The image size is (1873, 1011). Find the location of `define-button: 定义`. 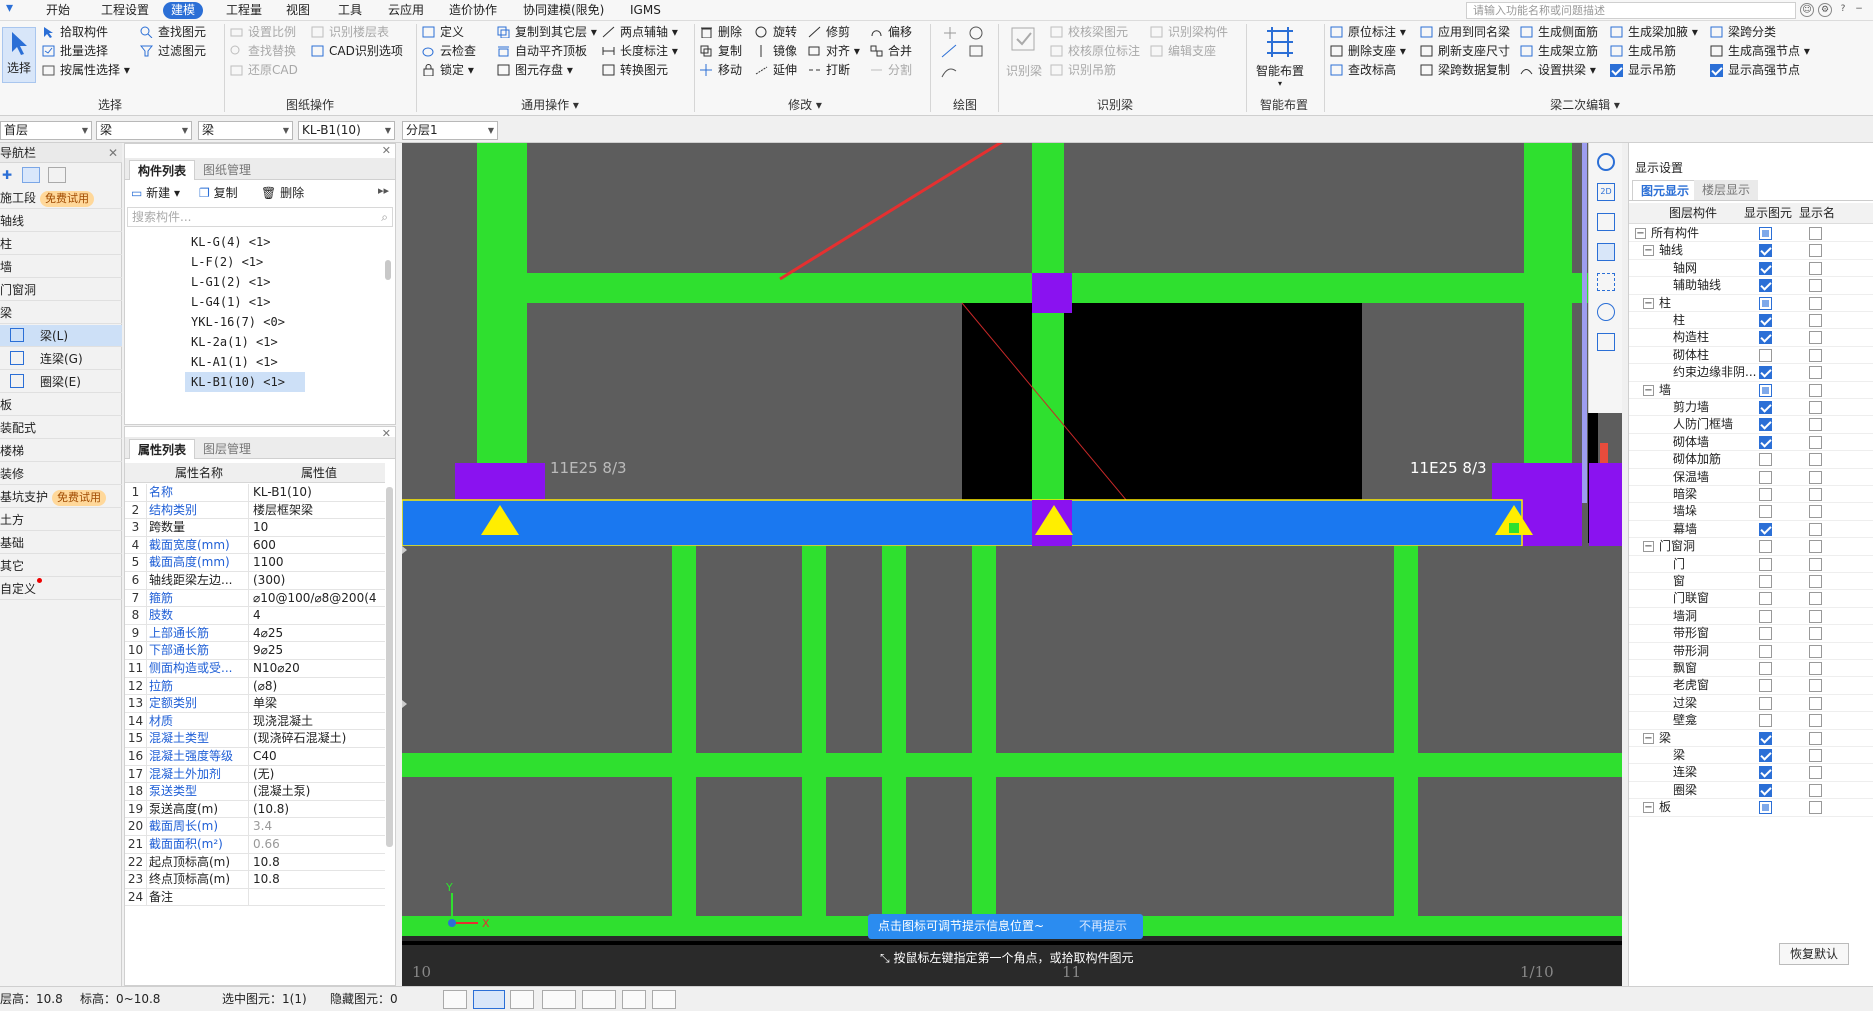

define-button: 定义 is located at coordinates (443, 32).